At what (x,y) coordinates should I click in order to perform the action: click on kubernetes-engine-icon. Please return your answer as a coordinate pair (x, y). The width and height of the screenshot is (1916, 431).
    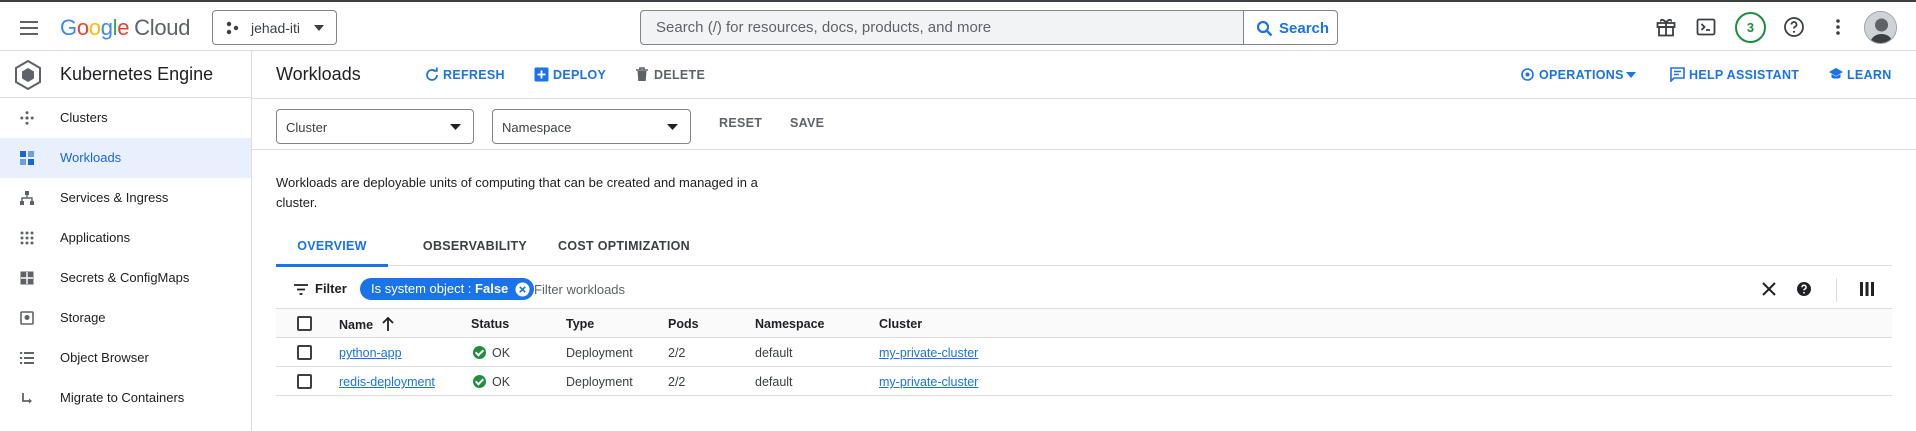
    Looking at the image, I should click on (28, 75).